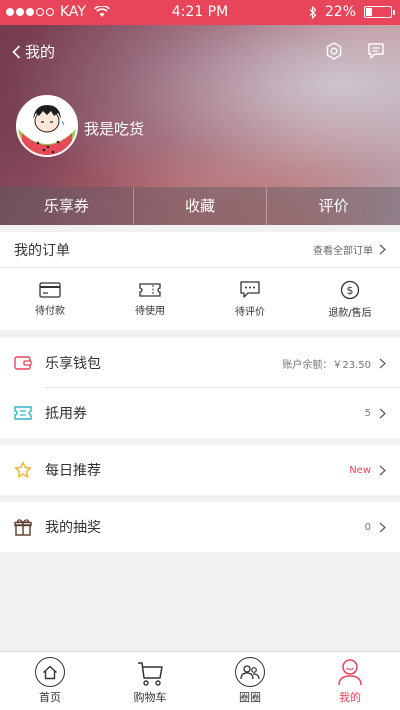  Describe the element at coordinates (50, 311) in the screenshot. I see `order-pending-payment-label: 待付款` at that location.